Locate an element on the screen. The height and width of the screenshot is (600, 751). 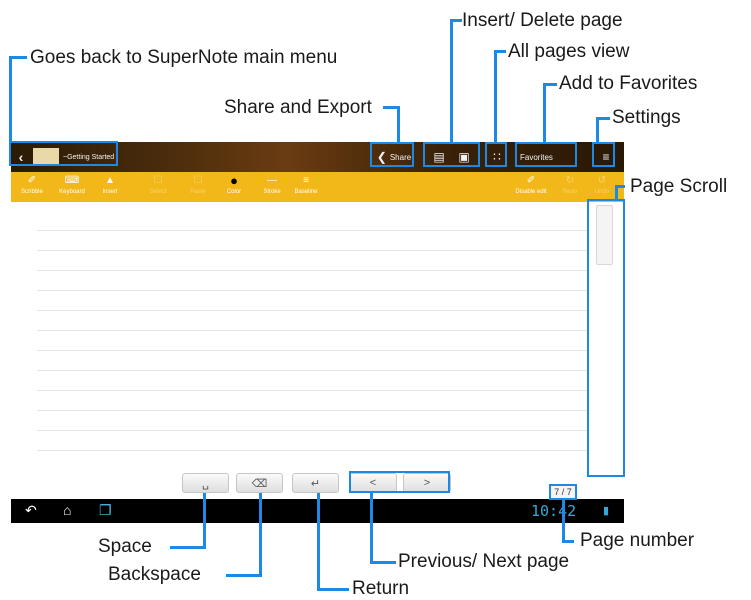
color-label: Color is located at coordinates (234, 192).